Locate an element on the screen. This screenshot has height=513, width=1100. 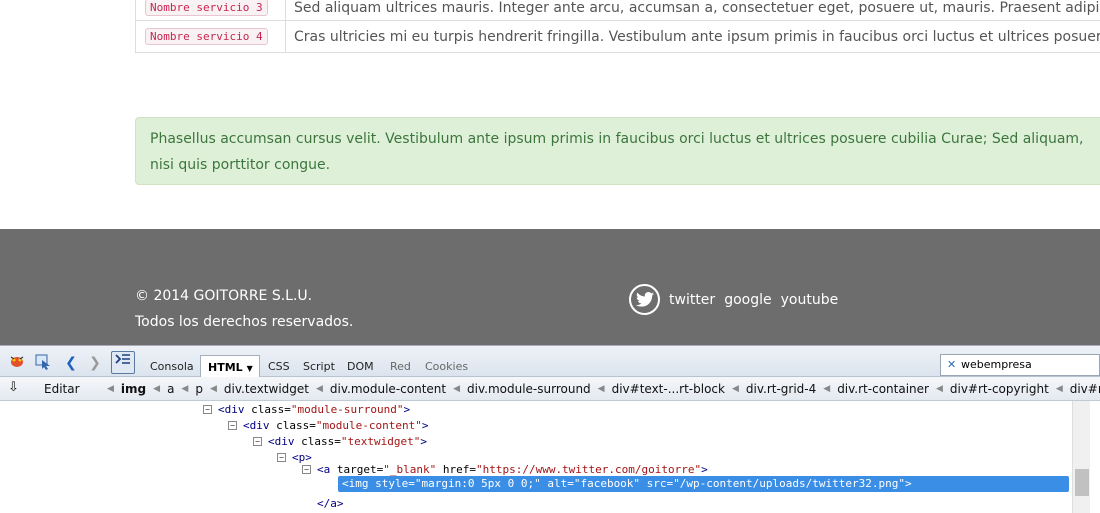
youtube-link: youtube is located at coordinates (810, 300).